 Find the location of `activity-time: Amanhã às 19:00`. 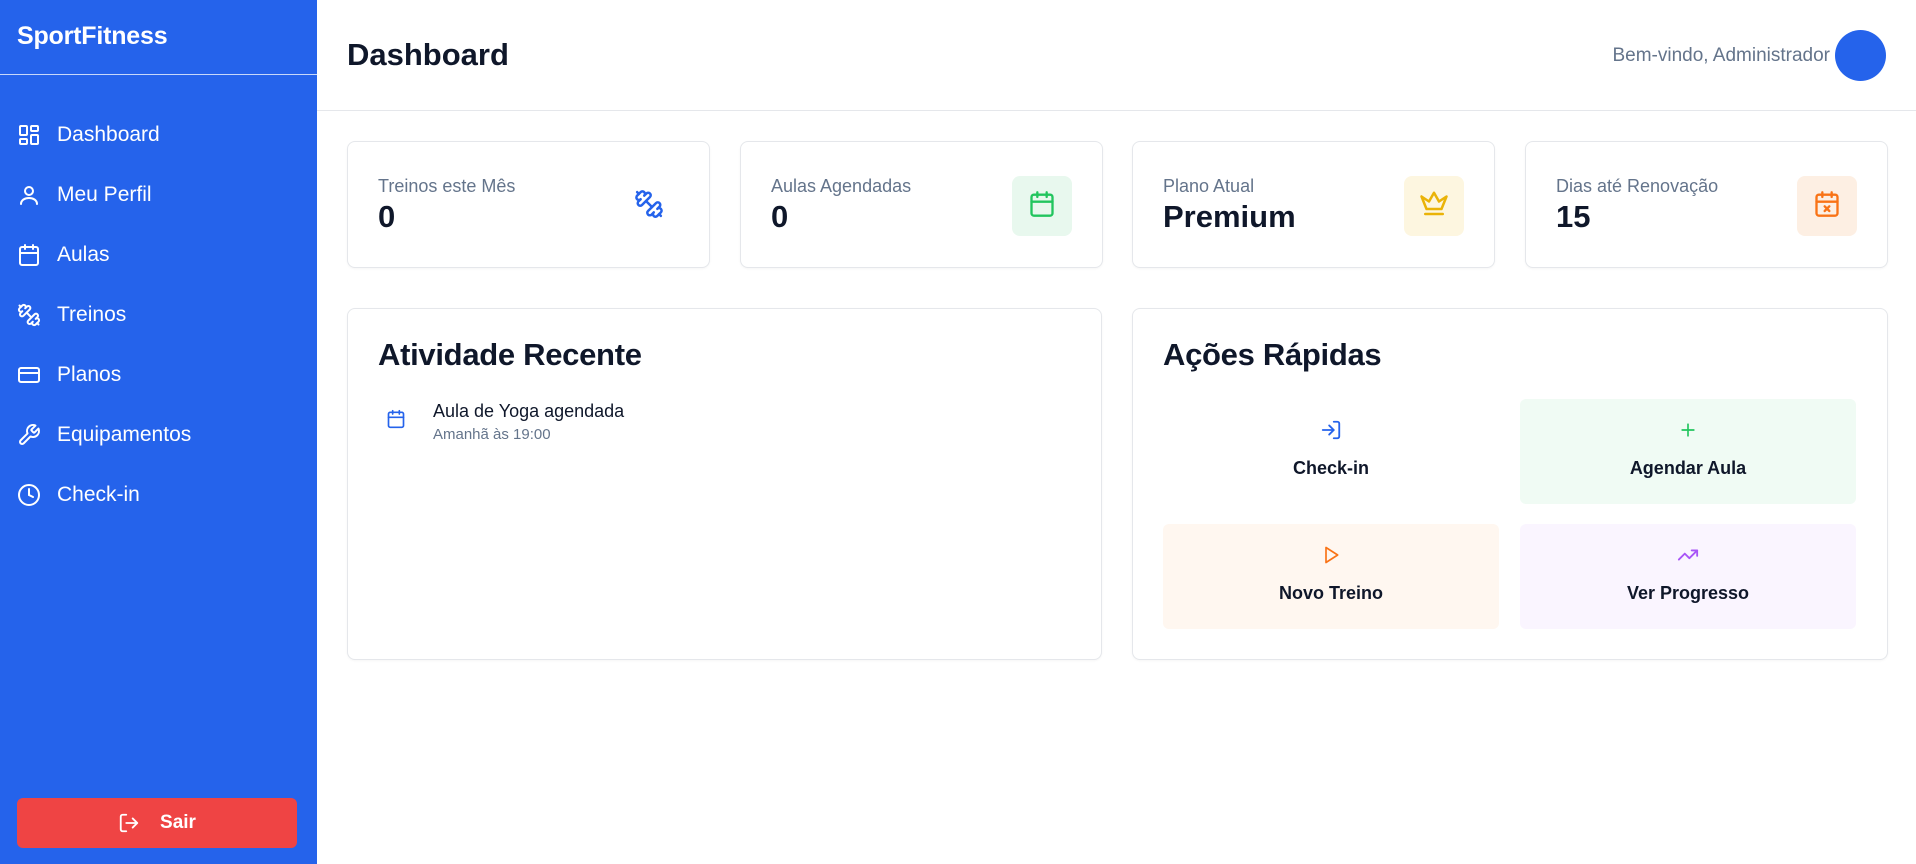

activity-time: Amanhã às 19:00 is located at coordinates (492, 434).